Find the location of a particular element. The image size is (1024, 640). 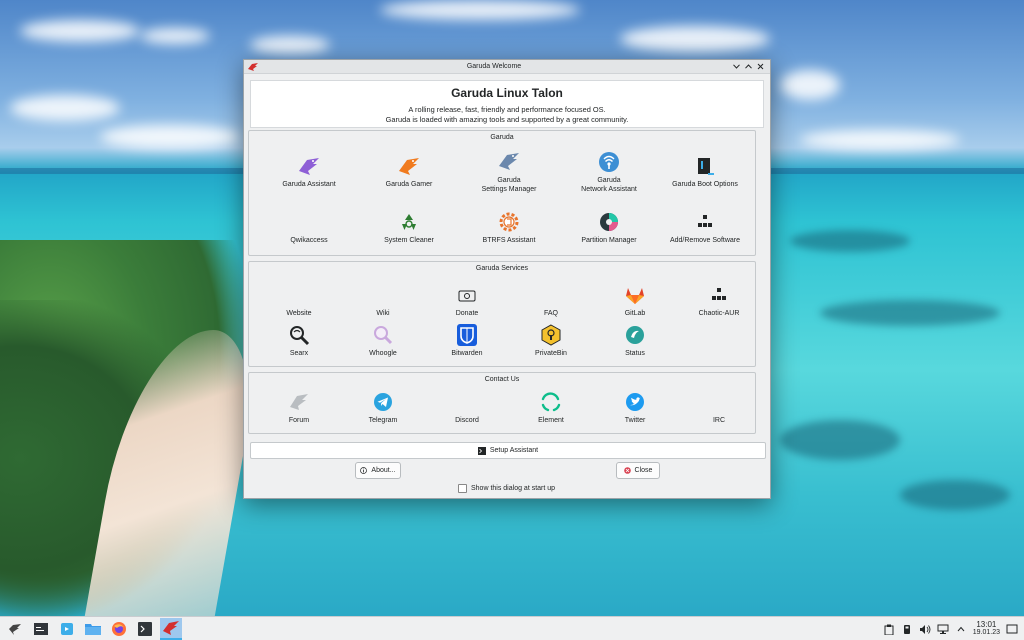

network-icon is located at coordinates (609, 162).